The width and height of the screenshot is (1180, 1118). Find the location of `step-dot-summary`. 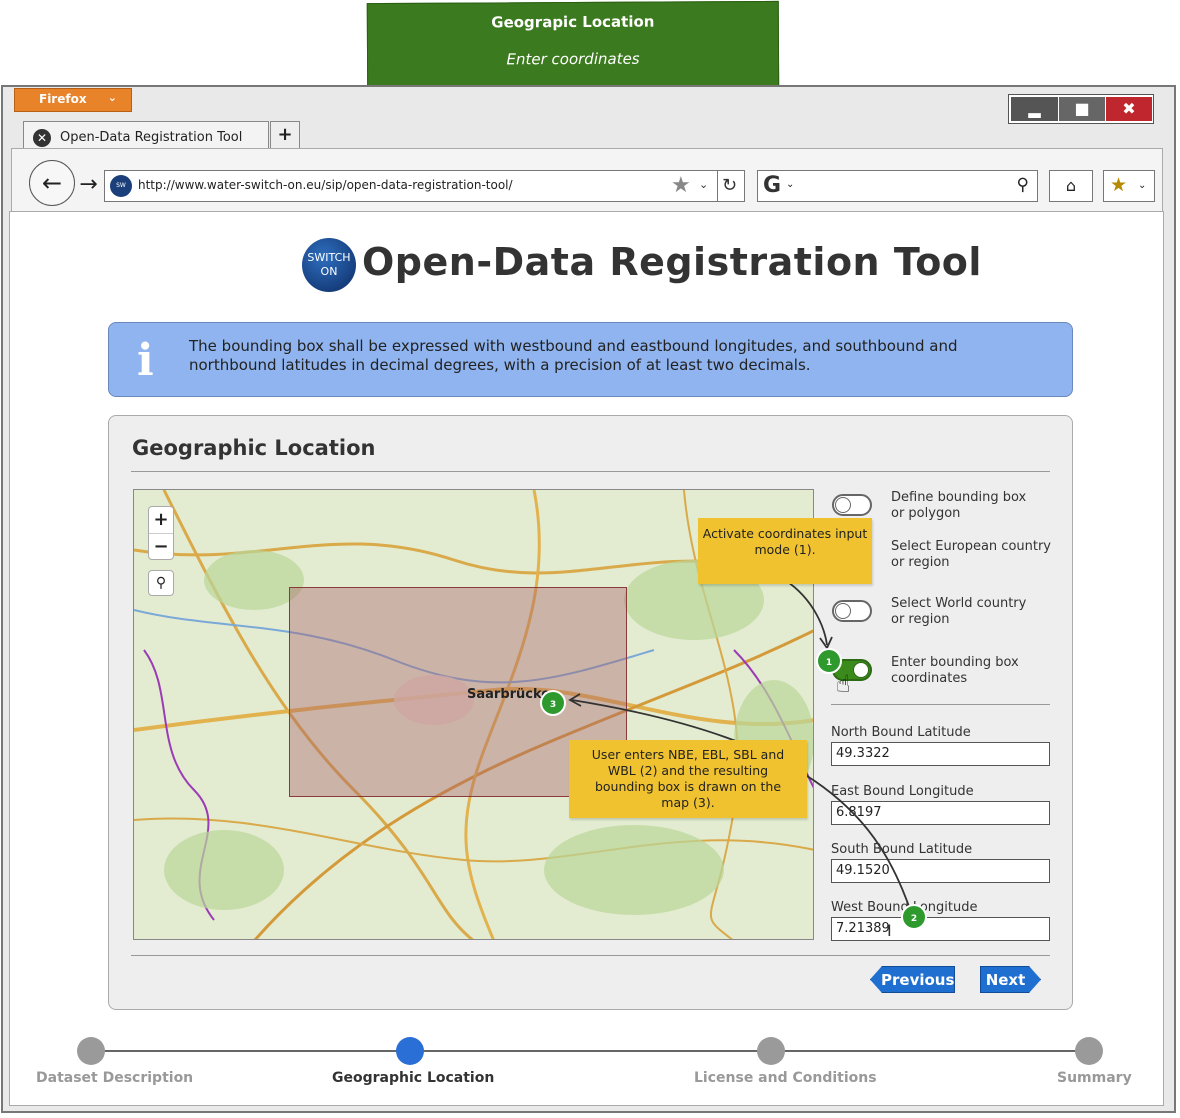

step-dot-summary is located at coordinates (1089, 1051).